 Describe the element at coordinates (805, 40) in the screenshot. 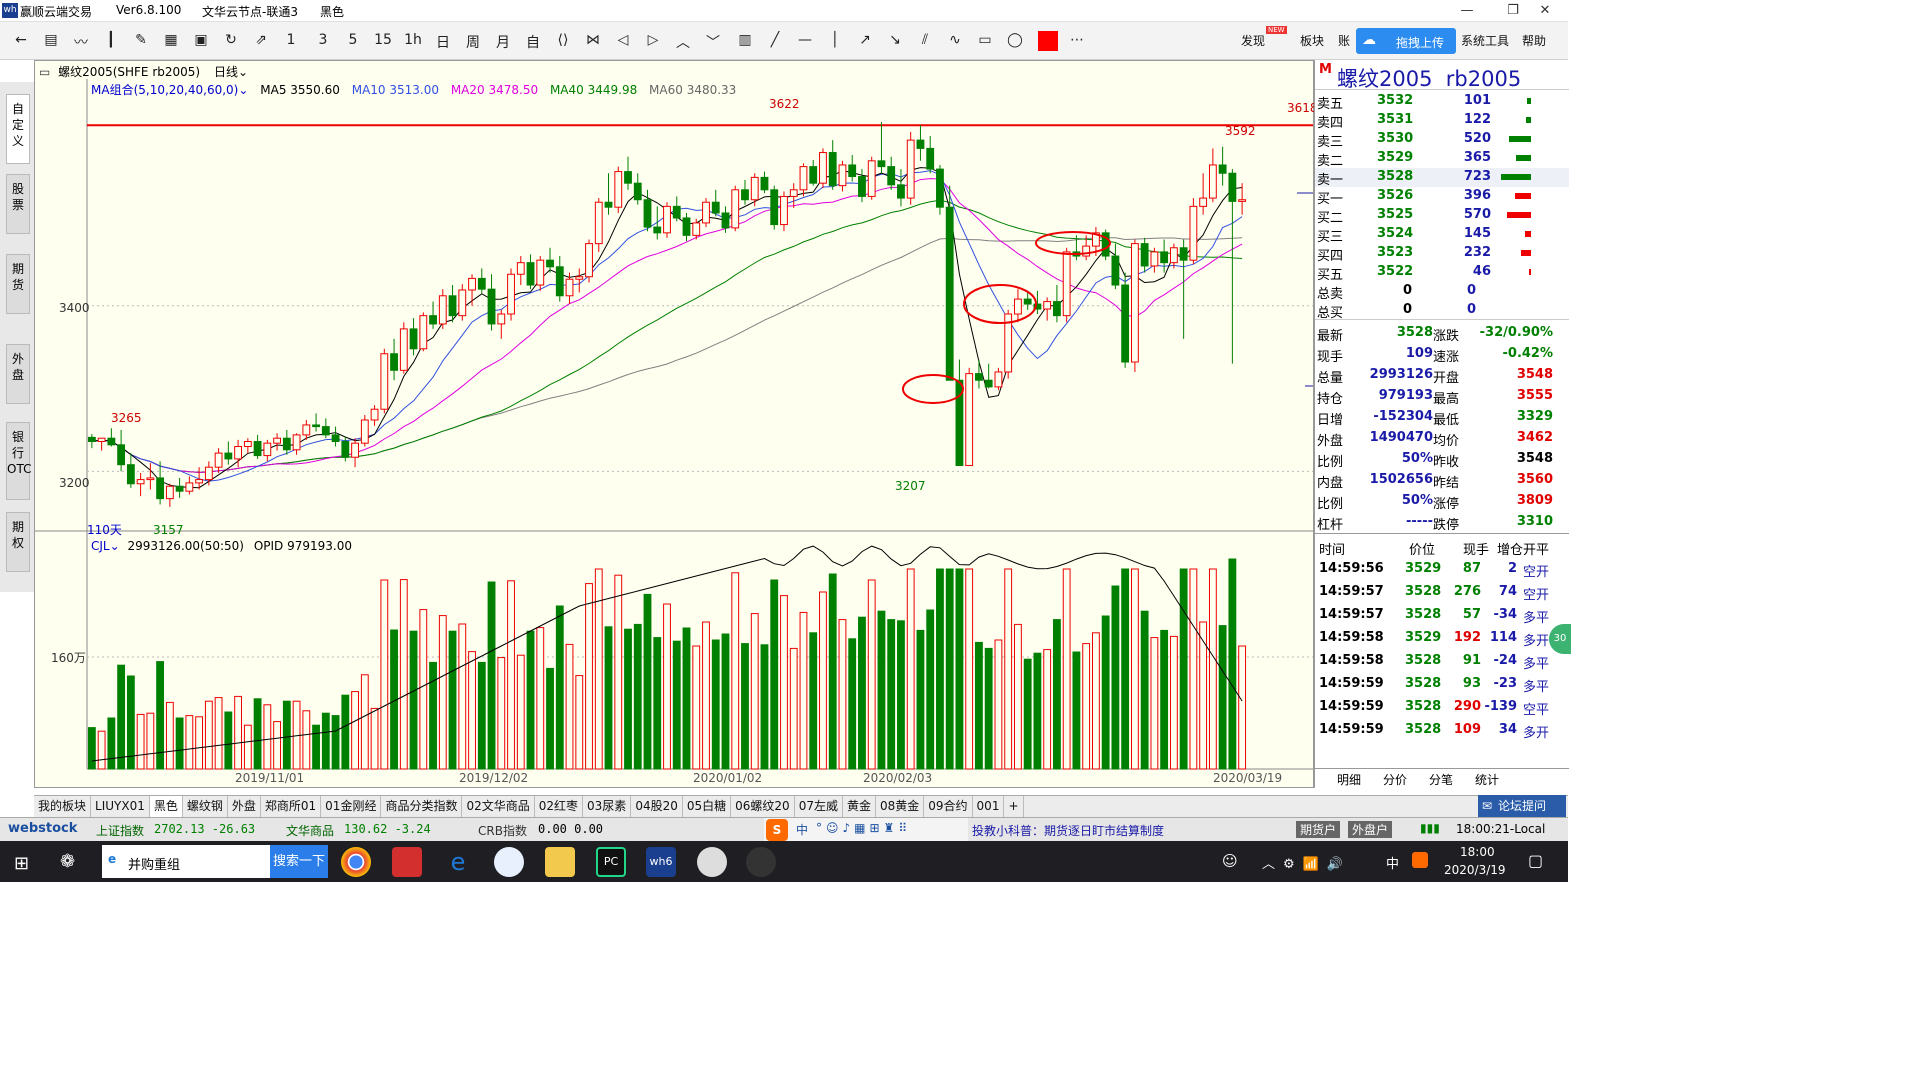

I see `hline-icon: —` at that location.